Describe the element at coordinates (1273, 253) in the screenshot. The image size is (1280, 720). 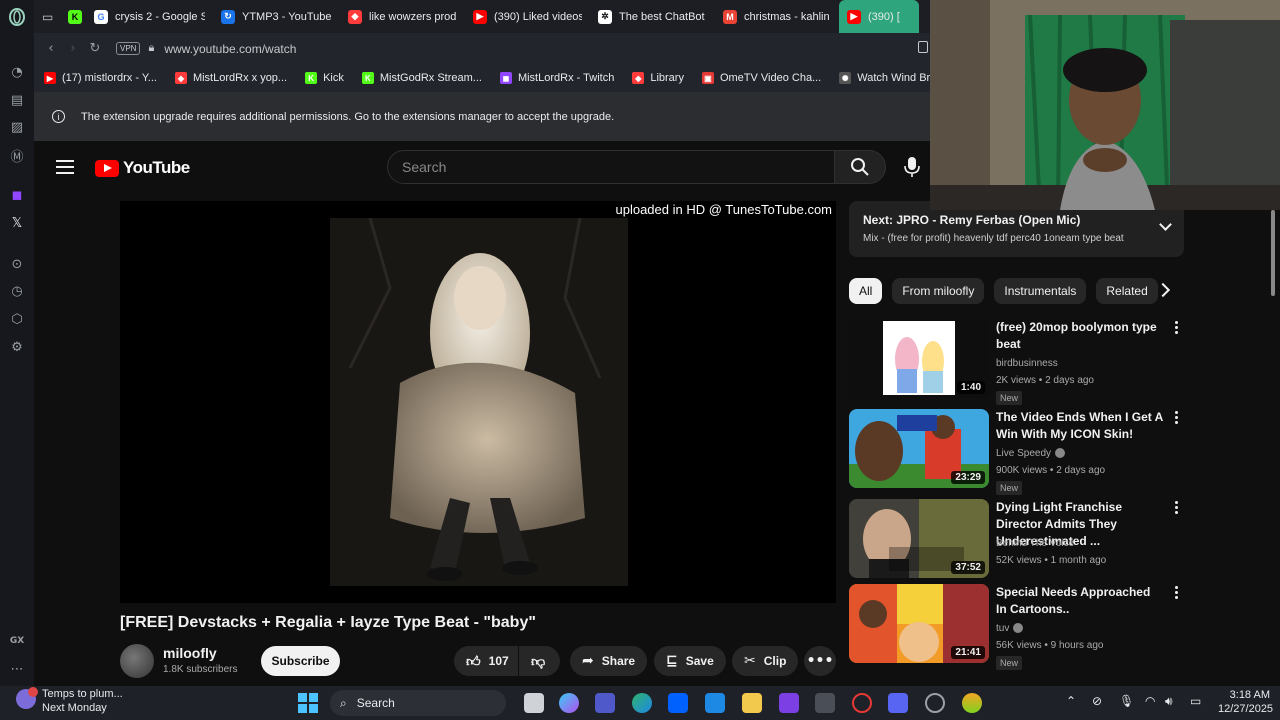
I see `scrollbar-thumb` at that location.